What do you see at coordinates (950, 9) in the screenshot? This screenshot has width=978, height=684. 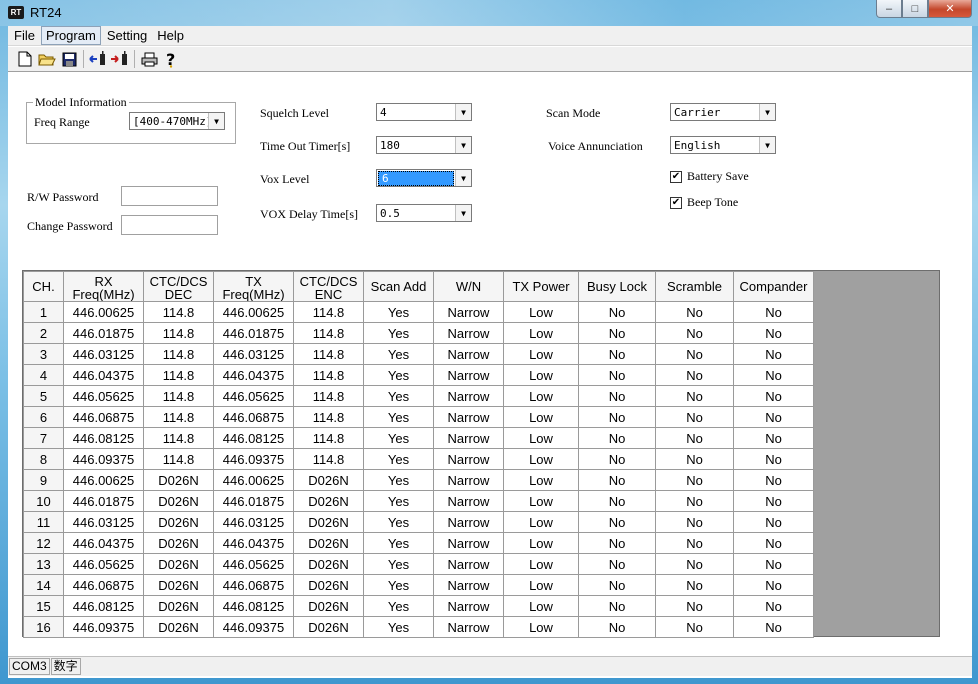 I see `close-button: ✕` at bounding box center [950, 9].